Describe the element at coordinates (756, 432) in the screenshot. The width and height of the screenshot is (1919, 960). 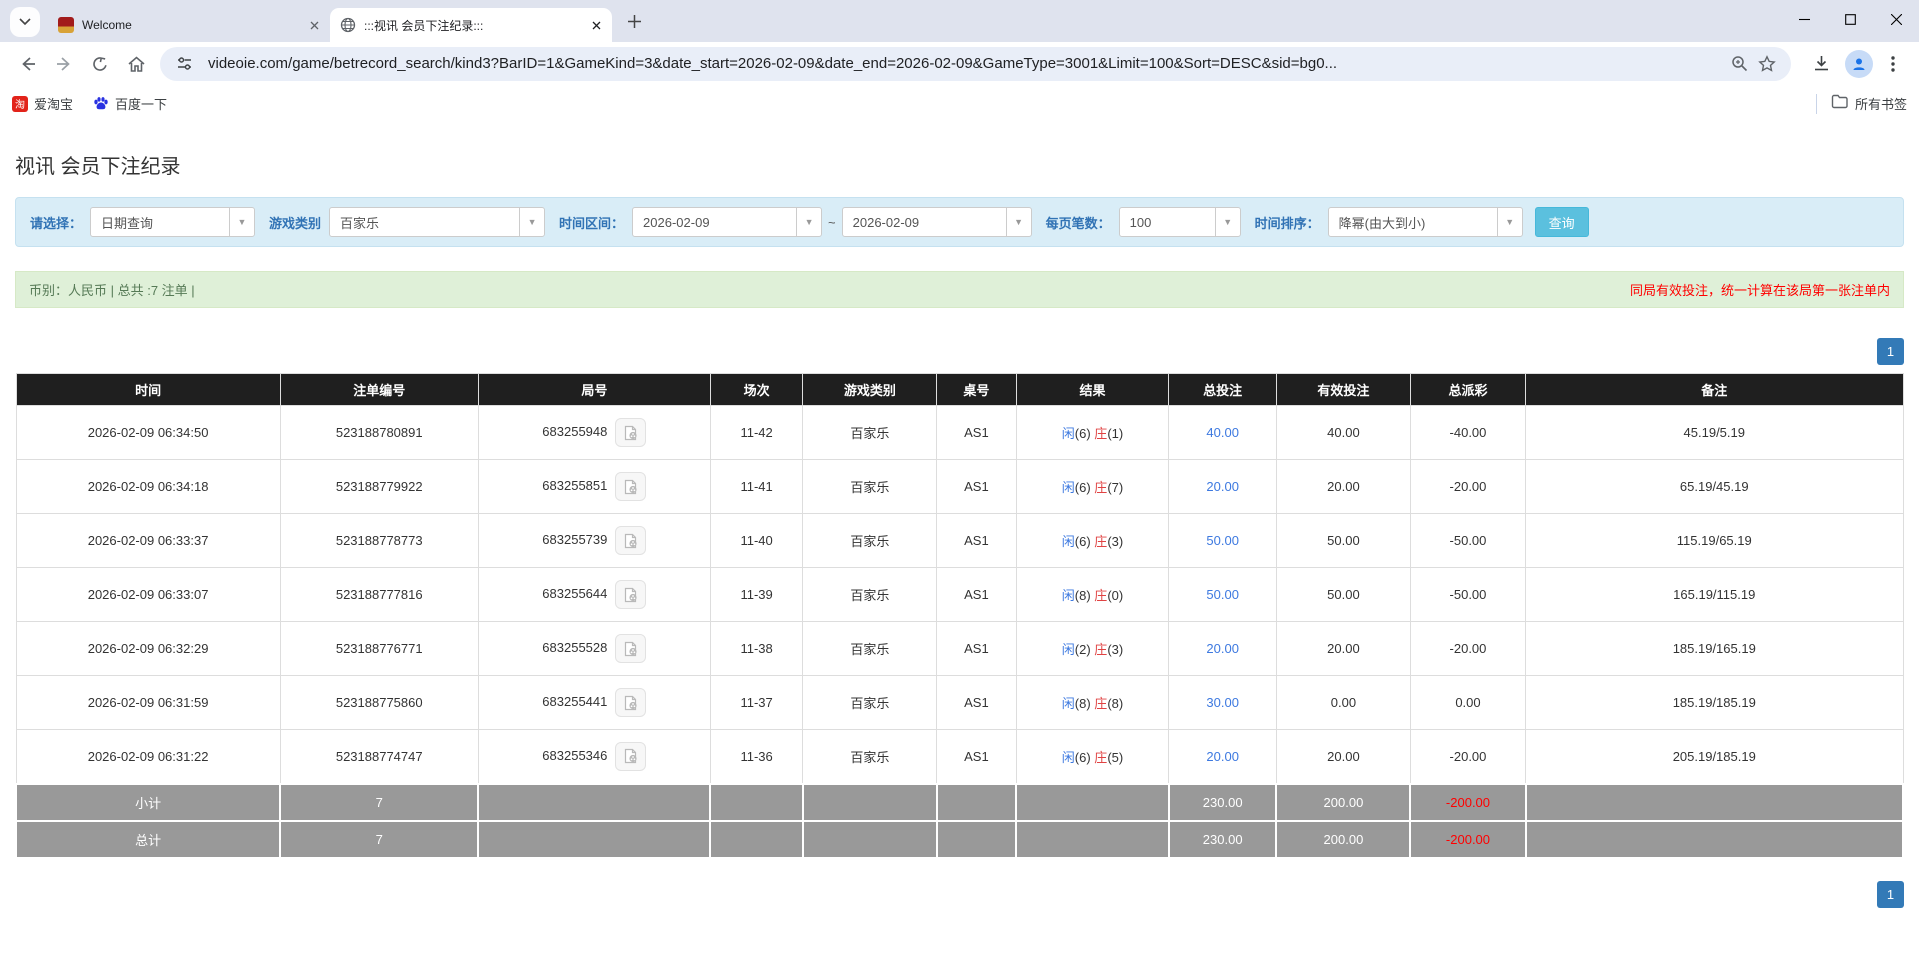
I see `cell-session: 11-42` at that location.